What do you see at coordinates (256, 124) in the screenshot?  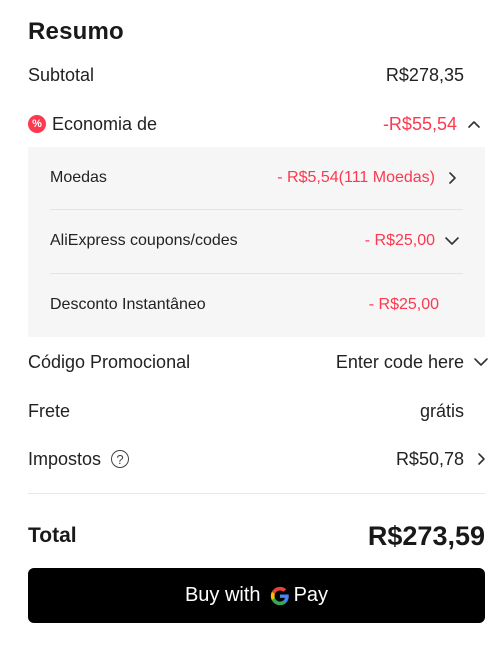 I see `savings-row: % Economia de -R$55,54` at bounding box center [256, 124].